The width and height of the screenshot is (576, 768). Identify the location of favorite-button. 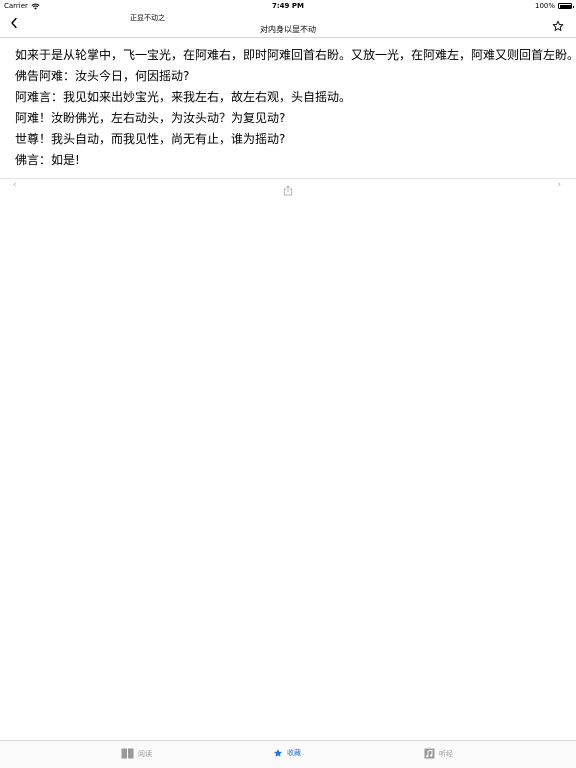
(559, 24).